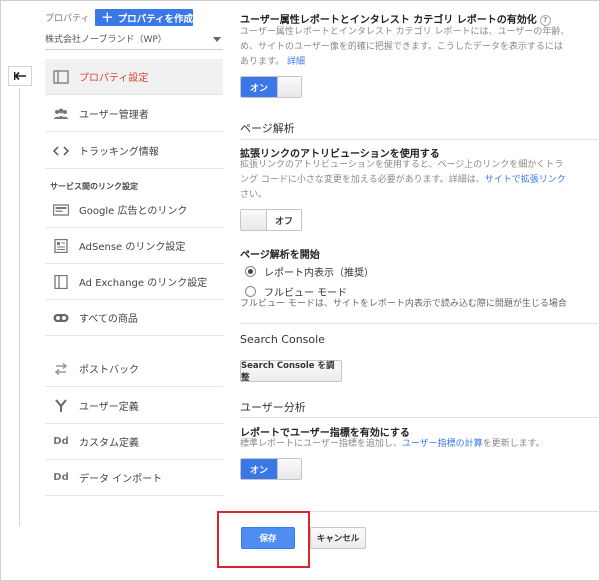  I want to click on sidebar-item-label: AdSense のリンク設定, so click(132, 247).